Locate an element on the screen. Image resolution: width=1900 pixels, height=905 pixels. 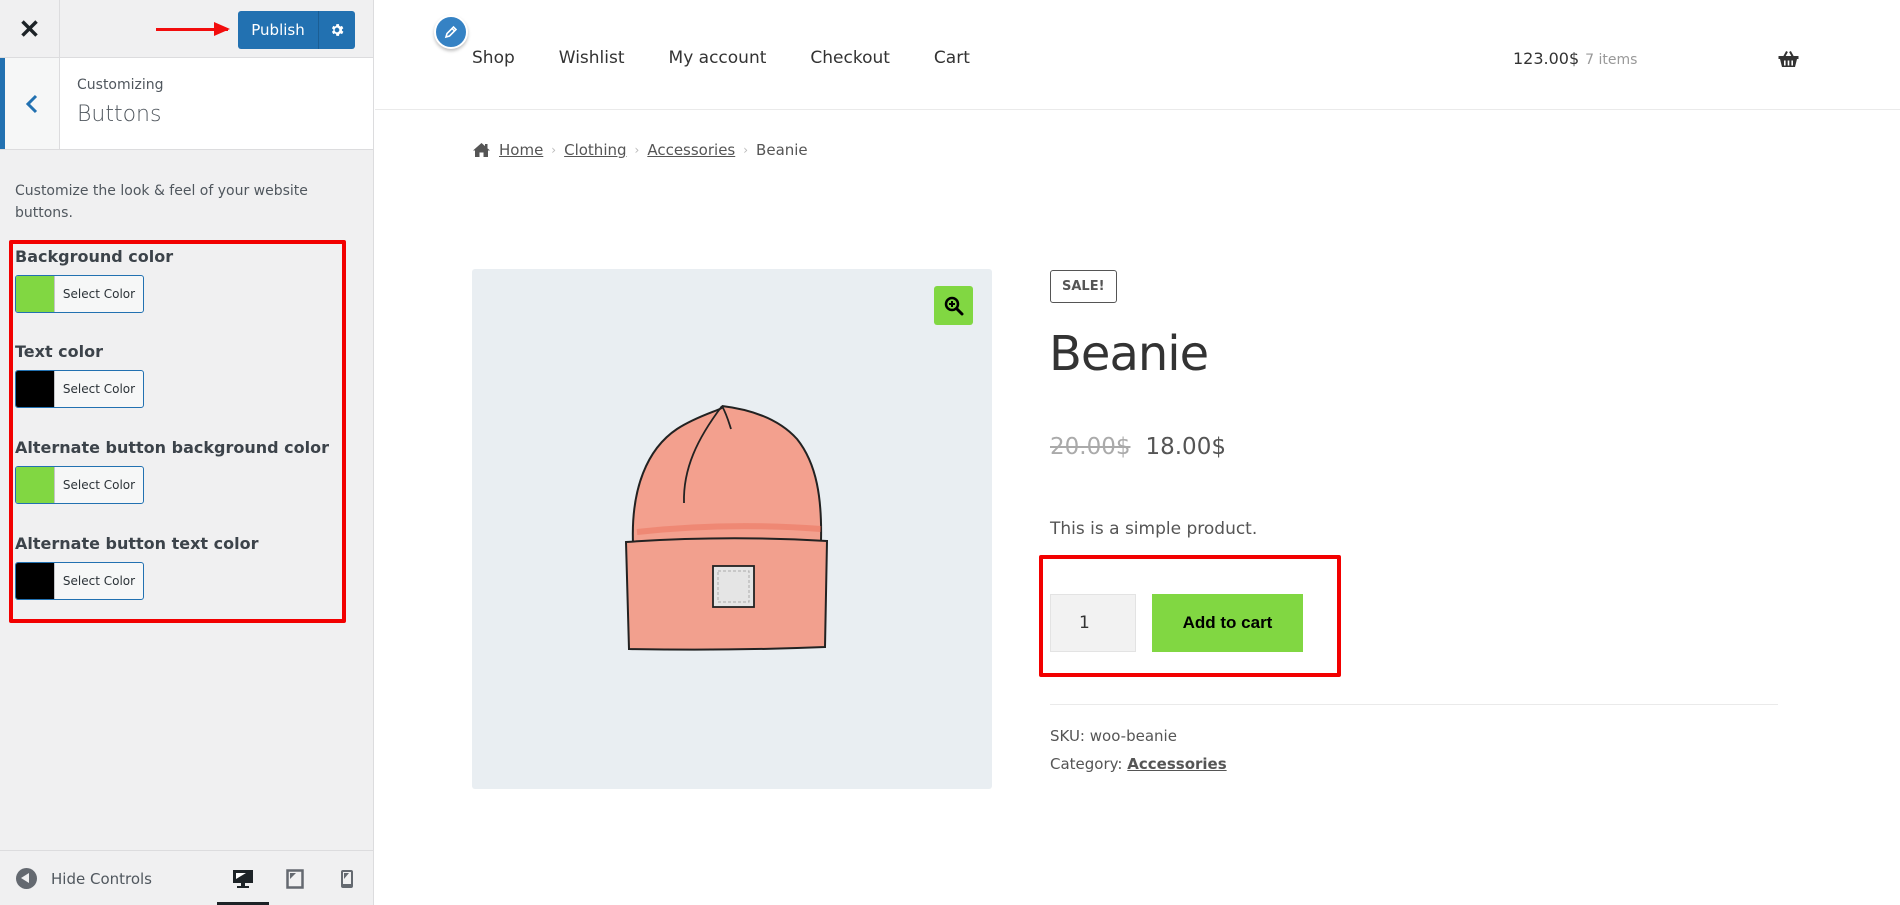
hide-controls-button: Hide Controls is located at coordinates (84, 878).